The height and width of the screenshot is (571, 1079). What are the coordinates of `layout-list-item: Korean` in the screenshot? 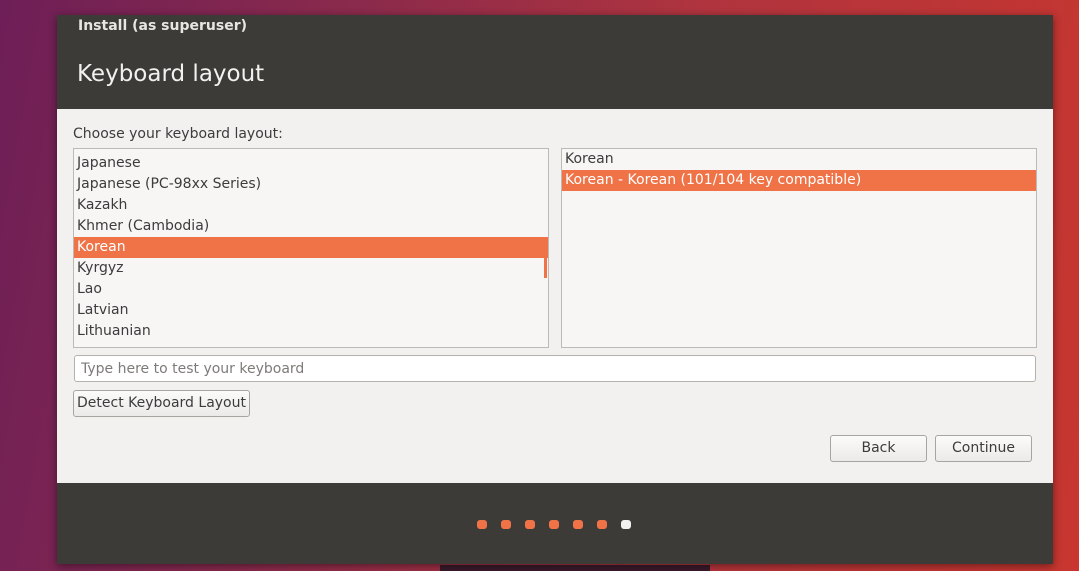 It's located at (311, 247).